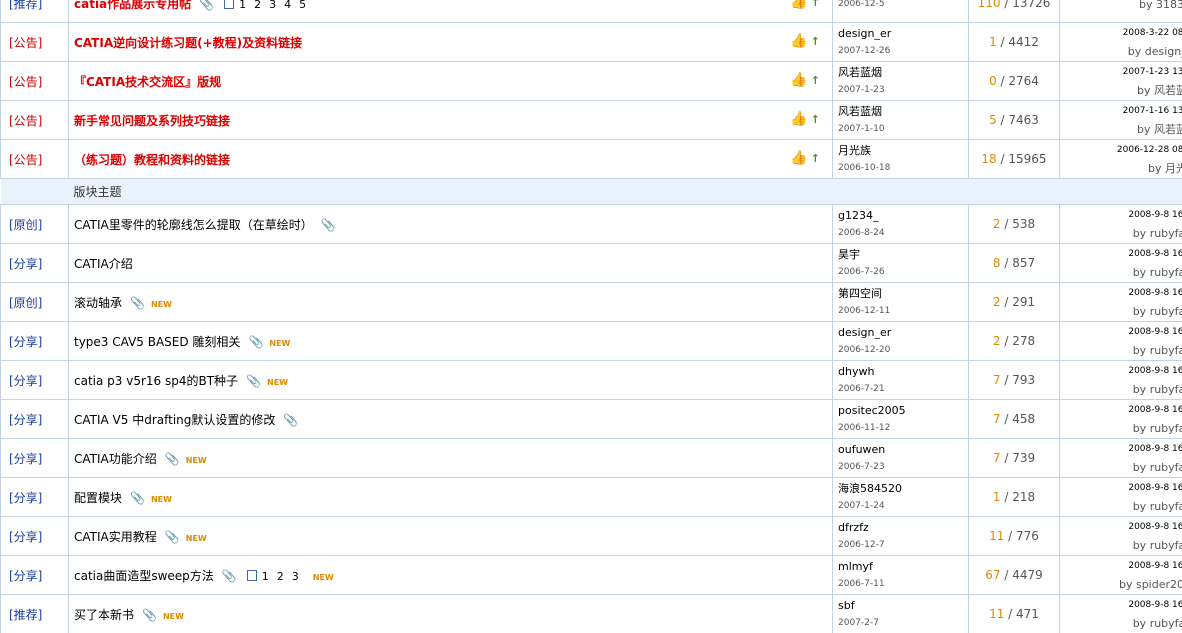  Describe the element at coordinates (903, 371) in the screenshot. I see `author-link: dhywh` at that location.